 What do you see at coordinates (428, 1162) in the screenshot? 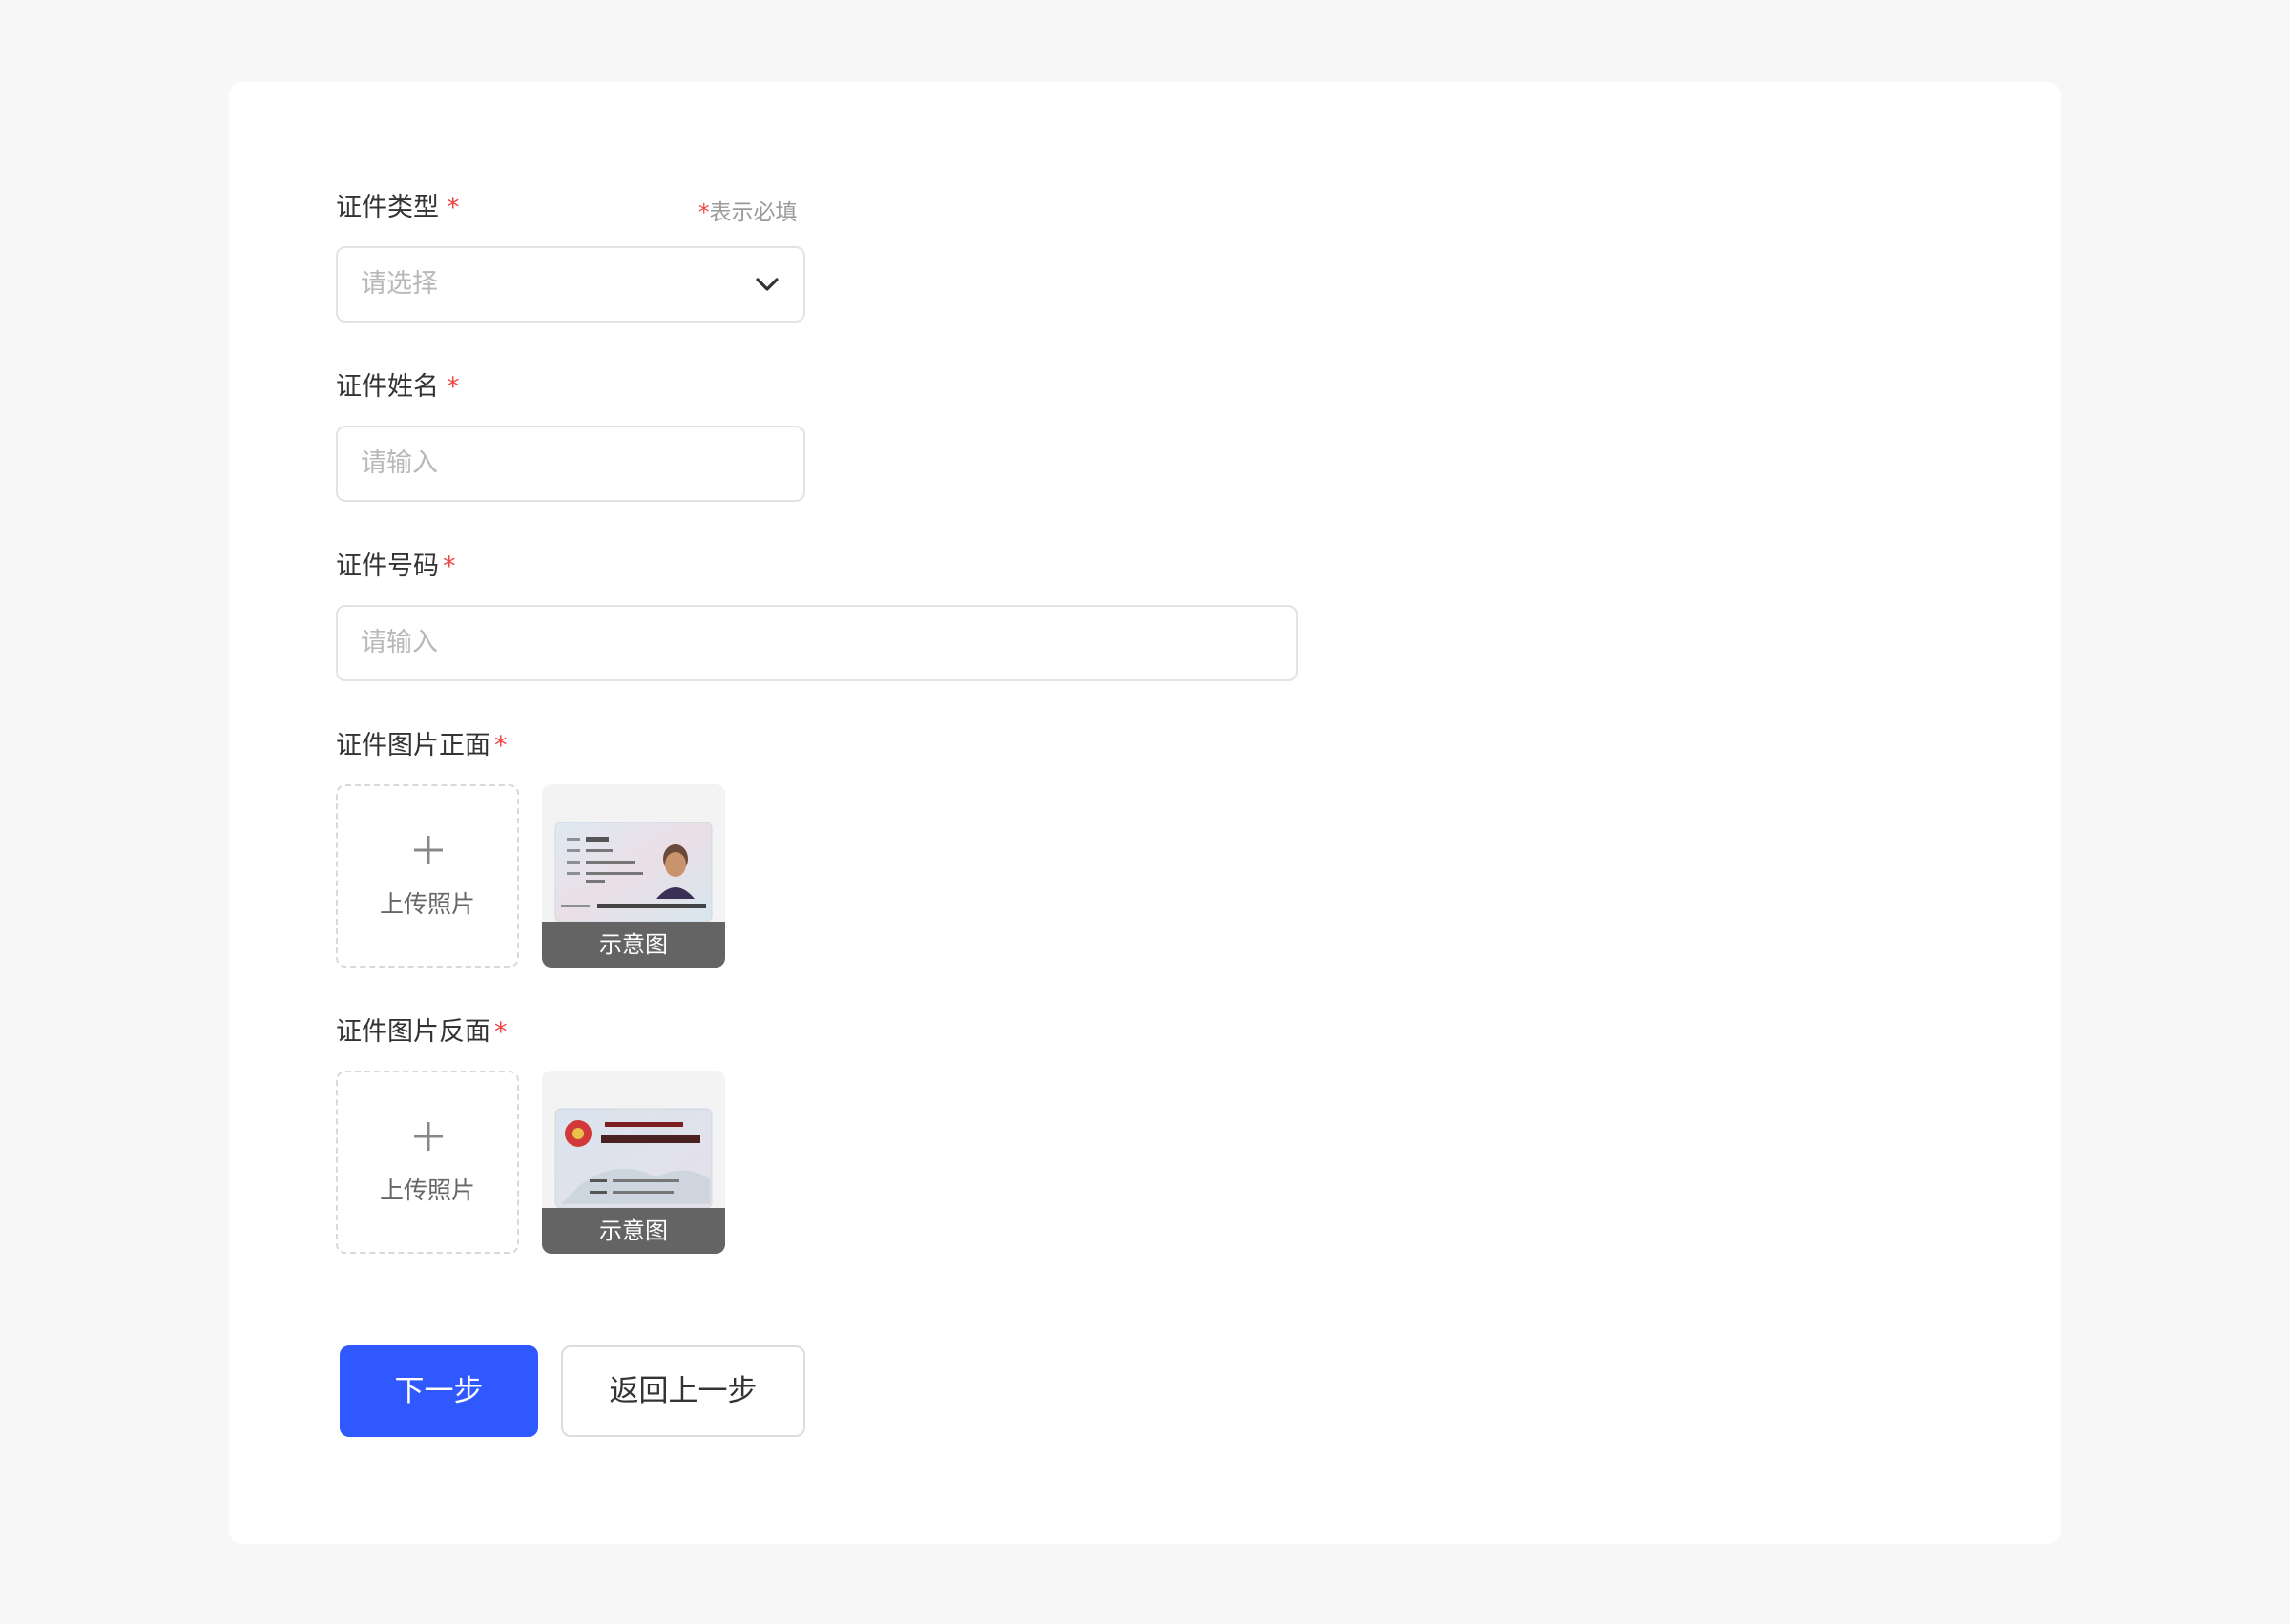
I see `back-upload-button: 上传照片` at bounding box center [428, 1162].